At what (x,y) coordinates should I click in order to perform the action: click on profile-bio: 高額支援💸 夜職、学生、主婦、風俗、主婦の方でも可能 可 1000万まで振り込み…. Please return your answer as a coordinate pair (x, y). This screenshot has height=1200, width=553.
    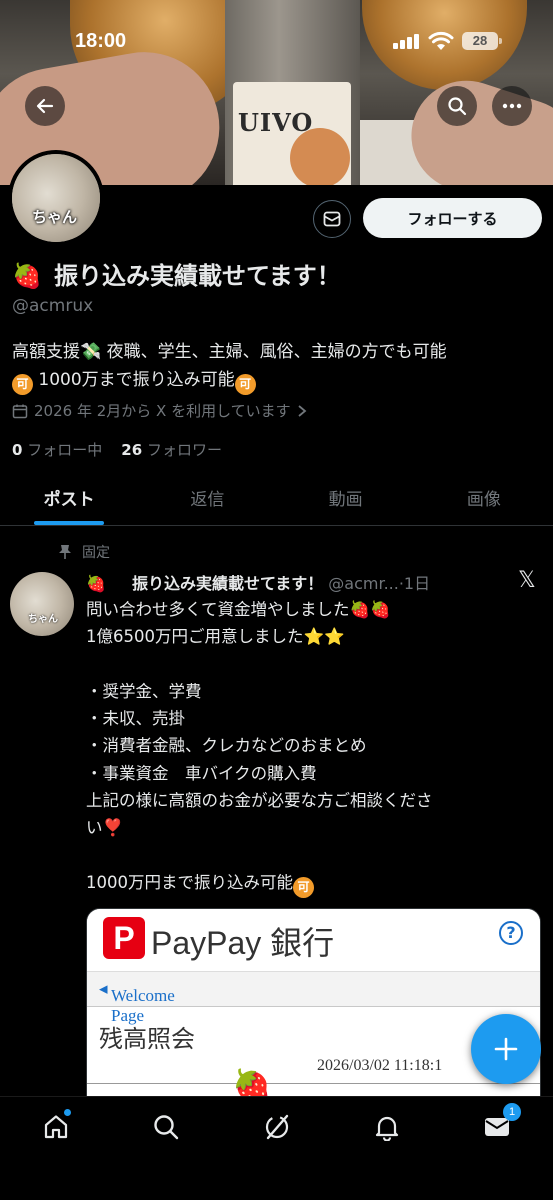
    Looking at the image, I should click on (277, 366).